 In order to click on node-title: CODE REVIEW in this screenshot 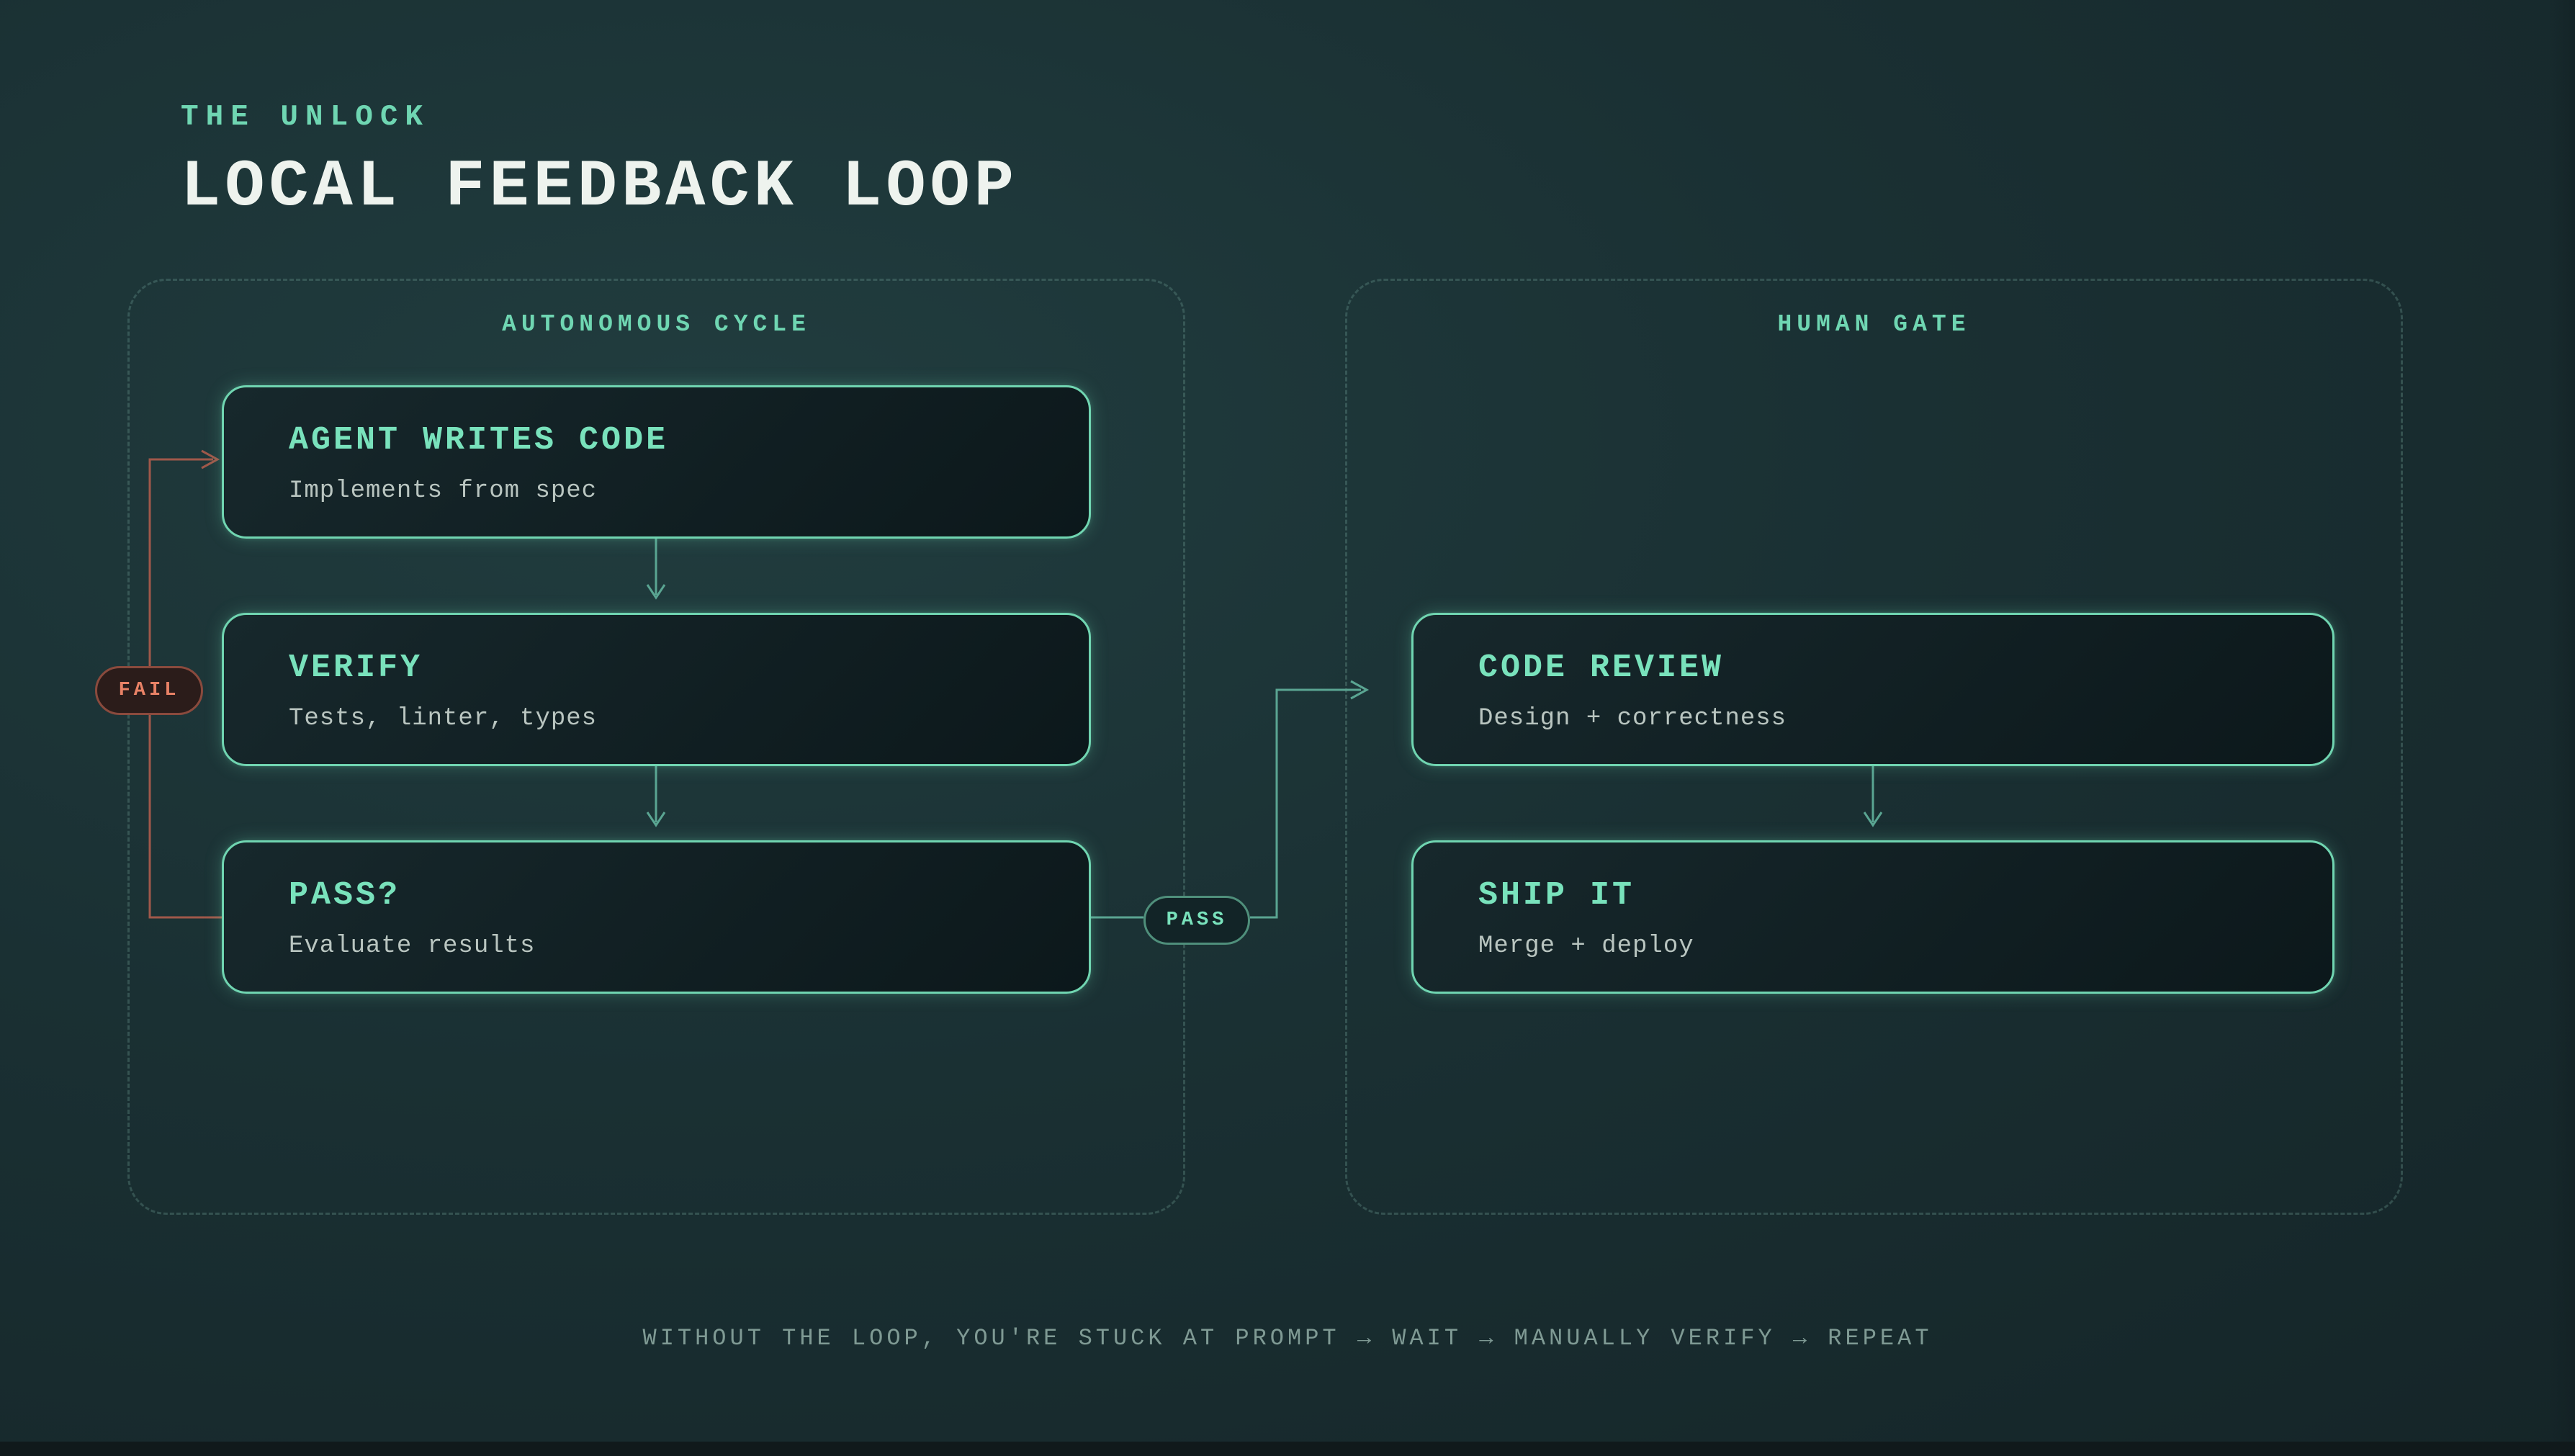, I will do `click(1602, 668)`.